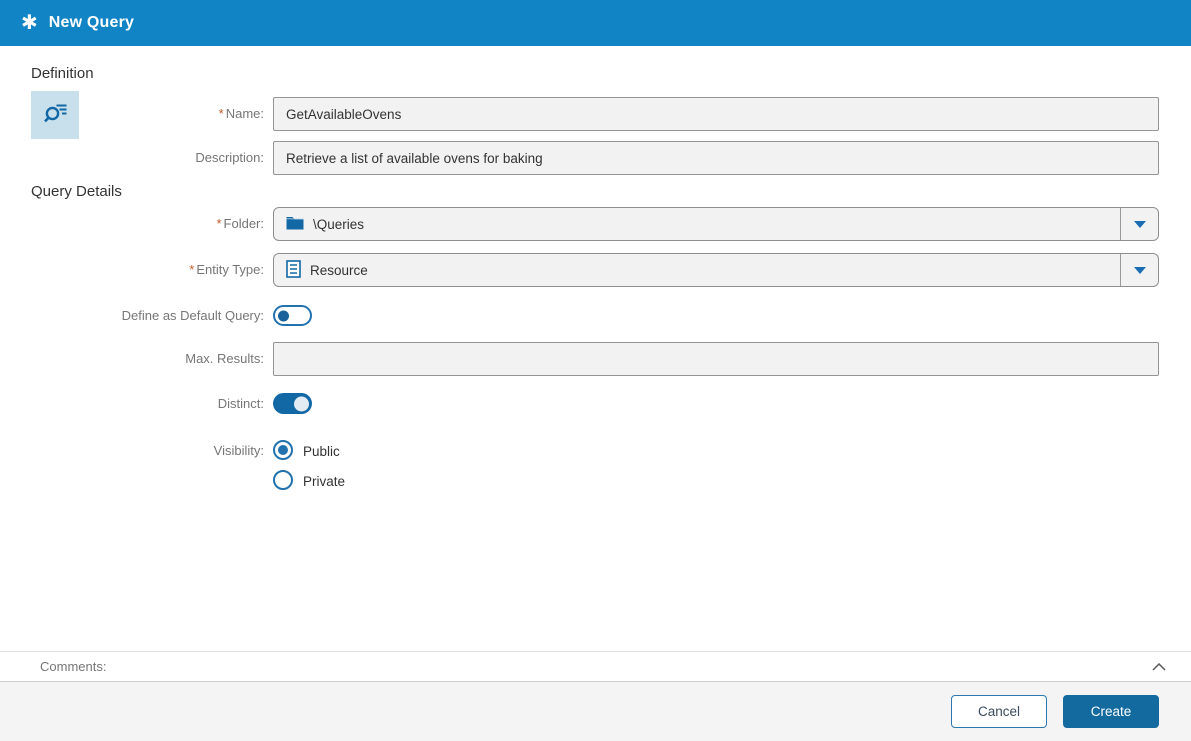 The image size is (1191, 741). Describe the element at coordinates (62, 73) in the screenshot. I see `section-definition: Definition` at that location.